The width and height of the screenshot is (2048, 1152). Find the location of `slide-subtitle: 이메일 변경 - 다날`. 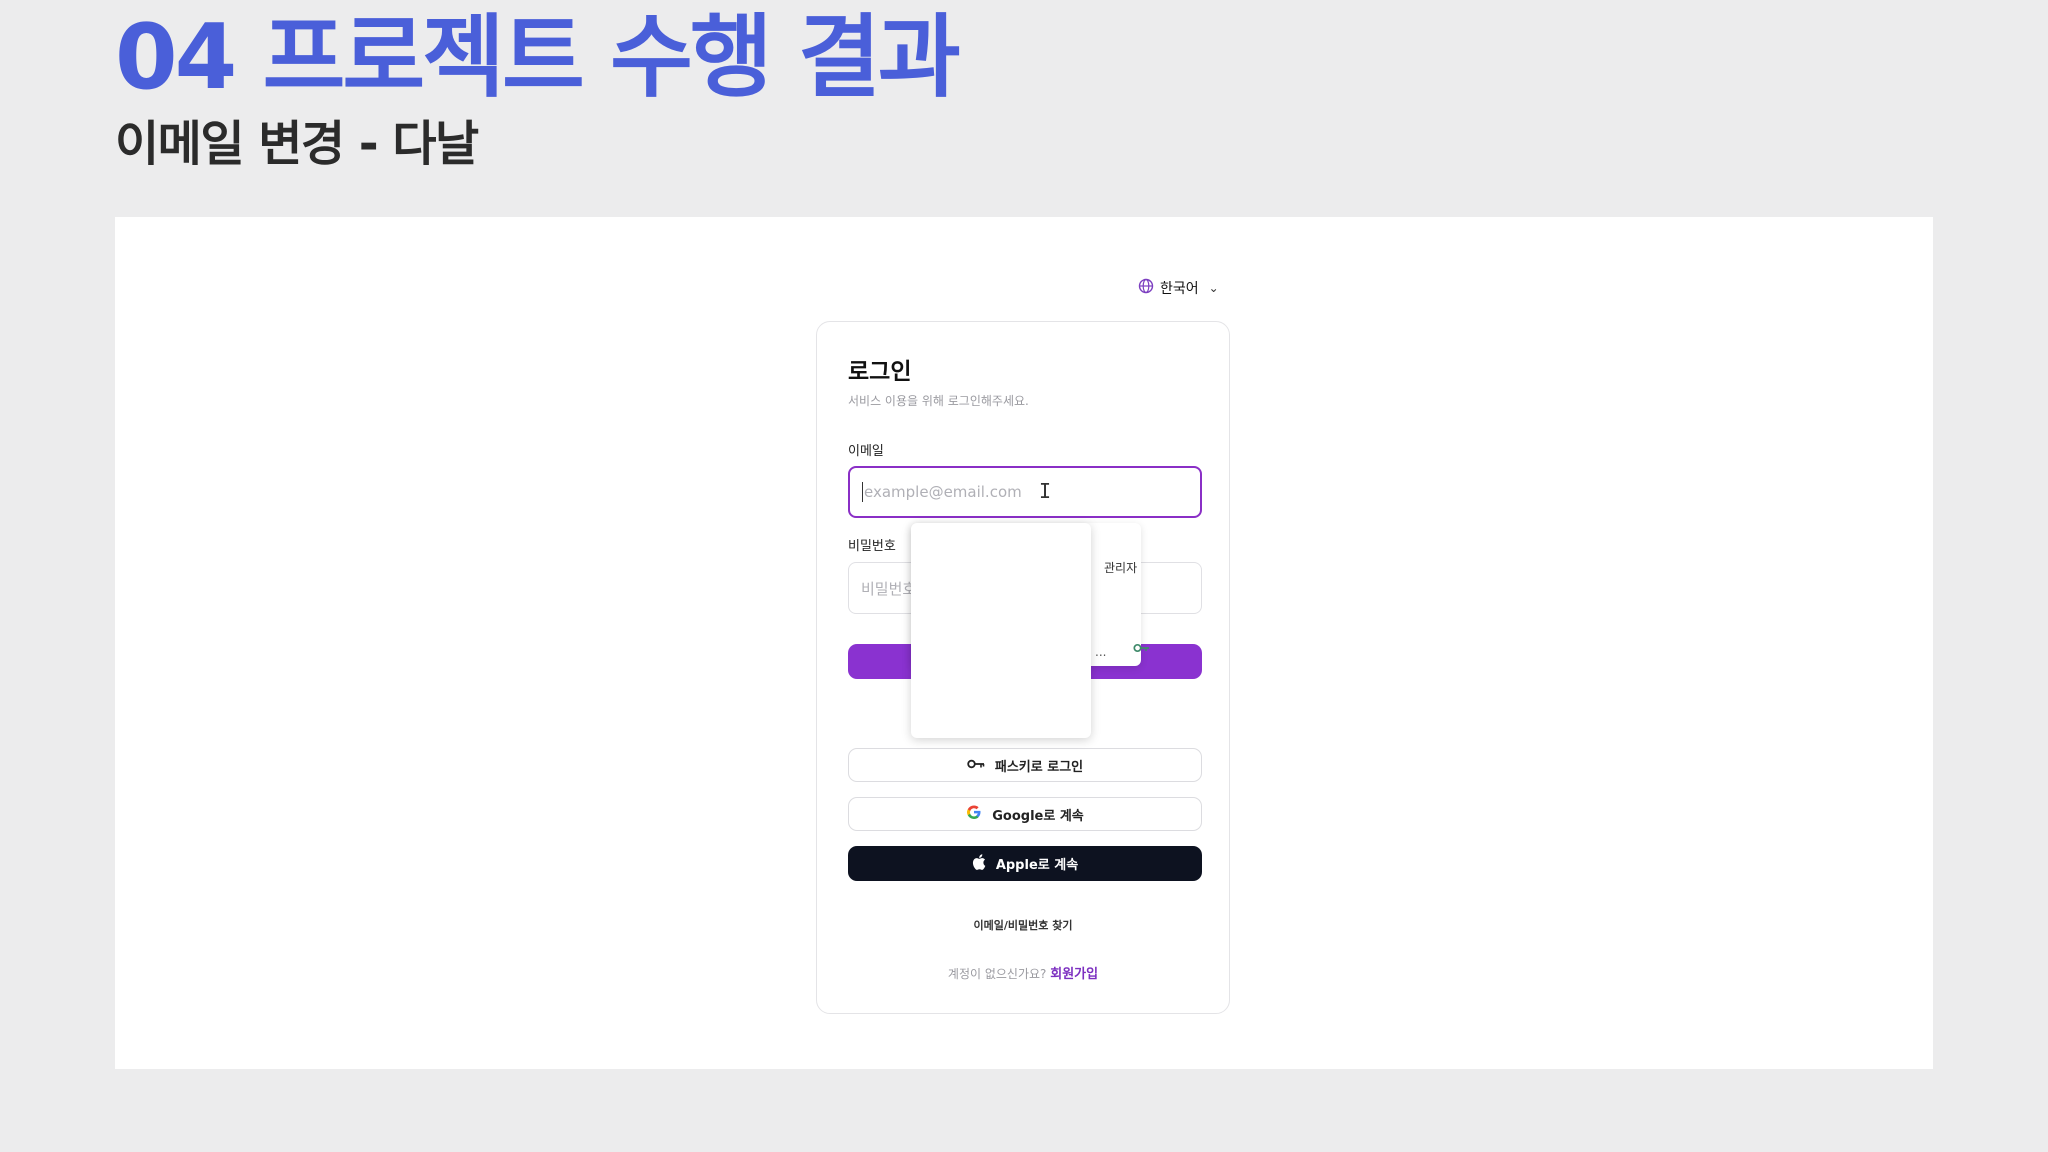

slide-subtitle: 이메일 변경 - 다날 is located at coordinates (297, 144).